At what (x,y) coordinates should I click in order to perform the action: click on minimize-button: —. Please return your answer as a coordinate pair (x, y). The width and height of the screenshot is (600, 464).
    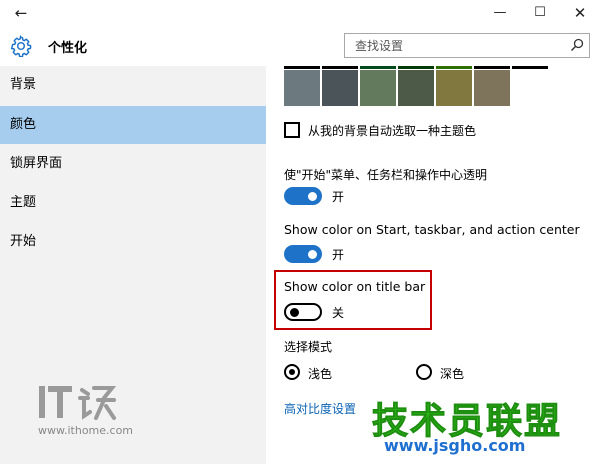
    Looking at the image, I should click on (500, 13).